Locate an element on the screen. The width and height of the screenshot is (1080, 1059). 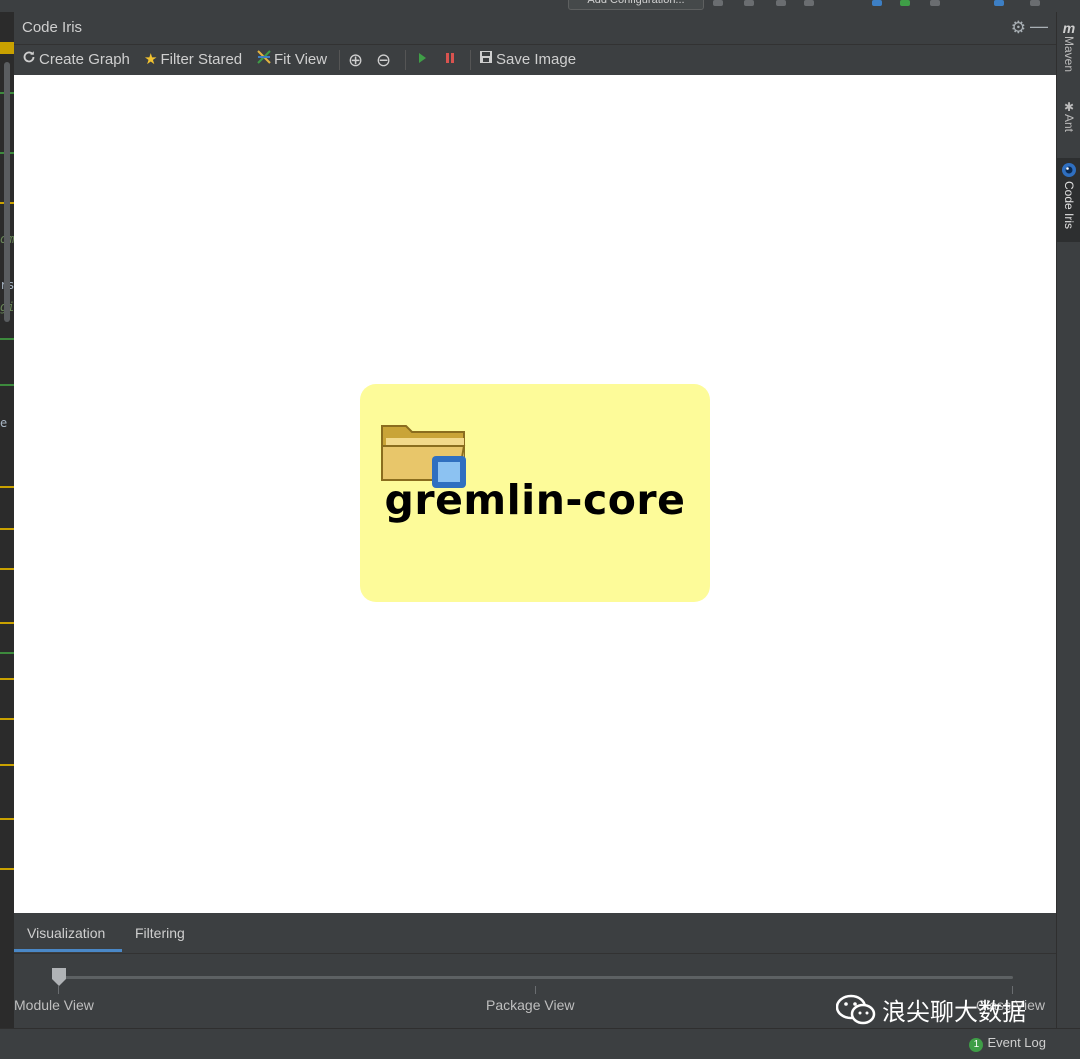
coverage-icon is located at coordinates (781, 3).